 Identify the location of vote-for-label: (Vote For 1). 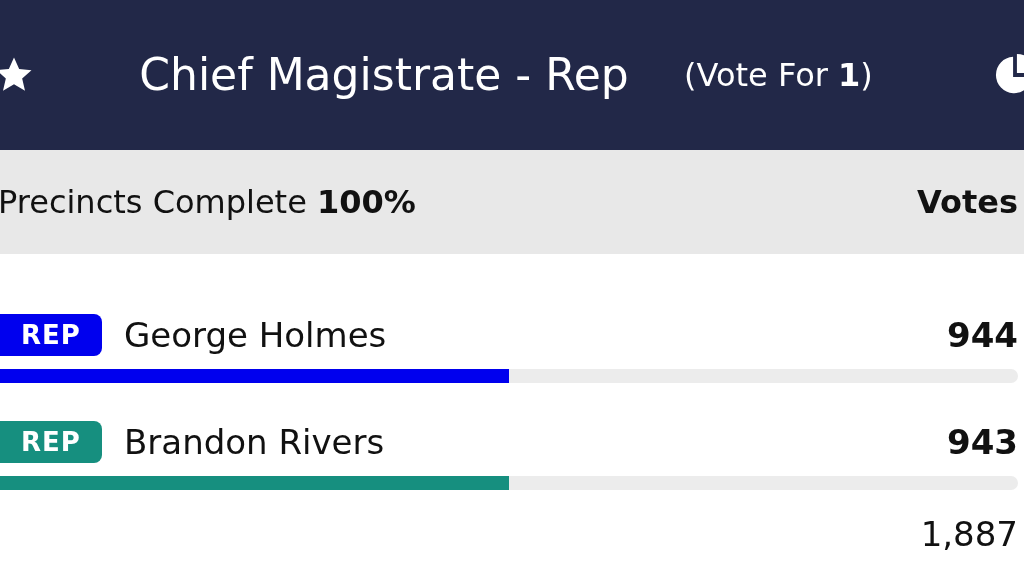
(778, 75).